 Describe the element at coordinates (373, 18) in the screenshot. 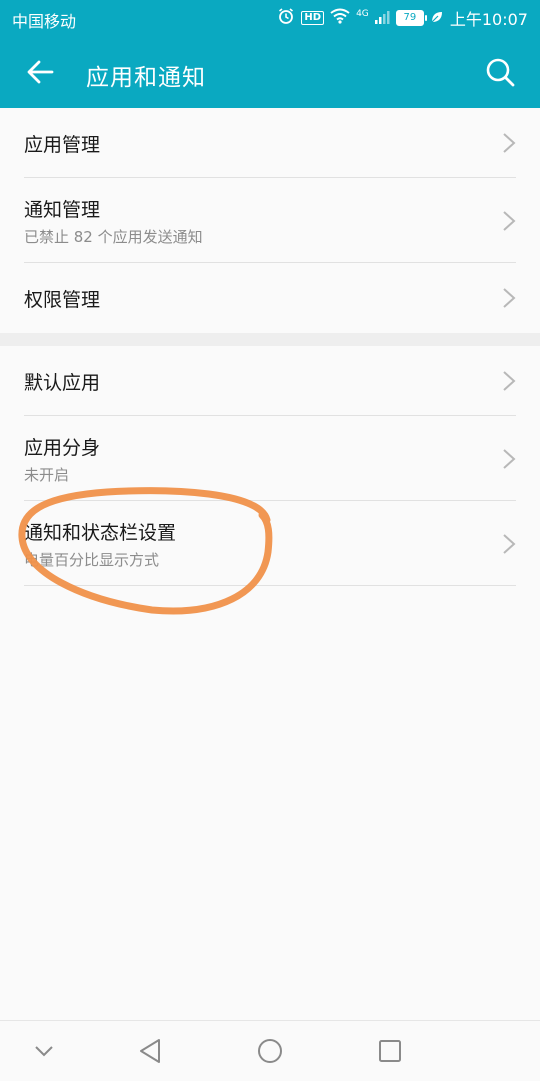

I see `signal-icon: 4G` at that location.